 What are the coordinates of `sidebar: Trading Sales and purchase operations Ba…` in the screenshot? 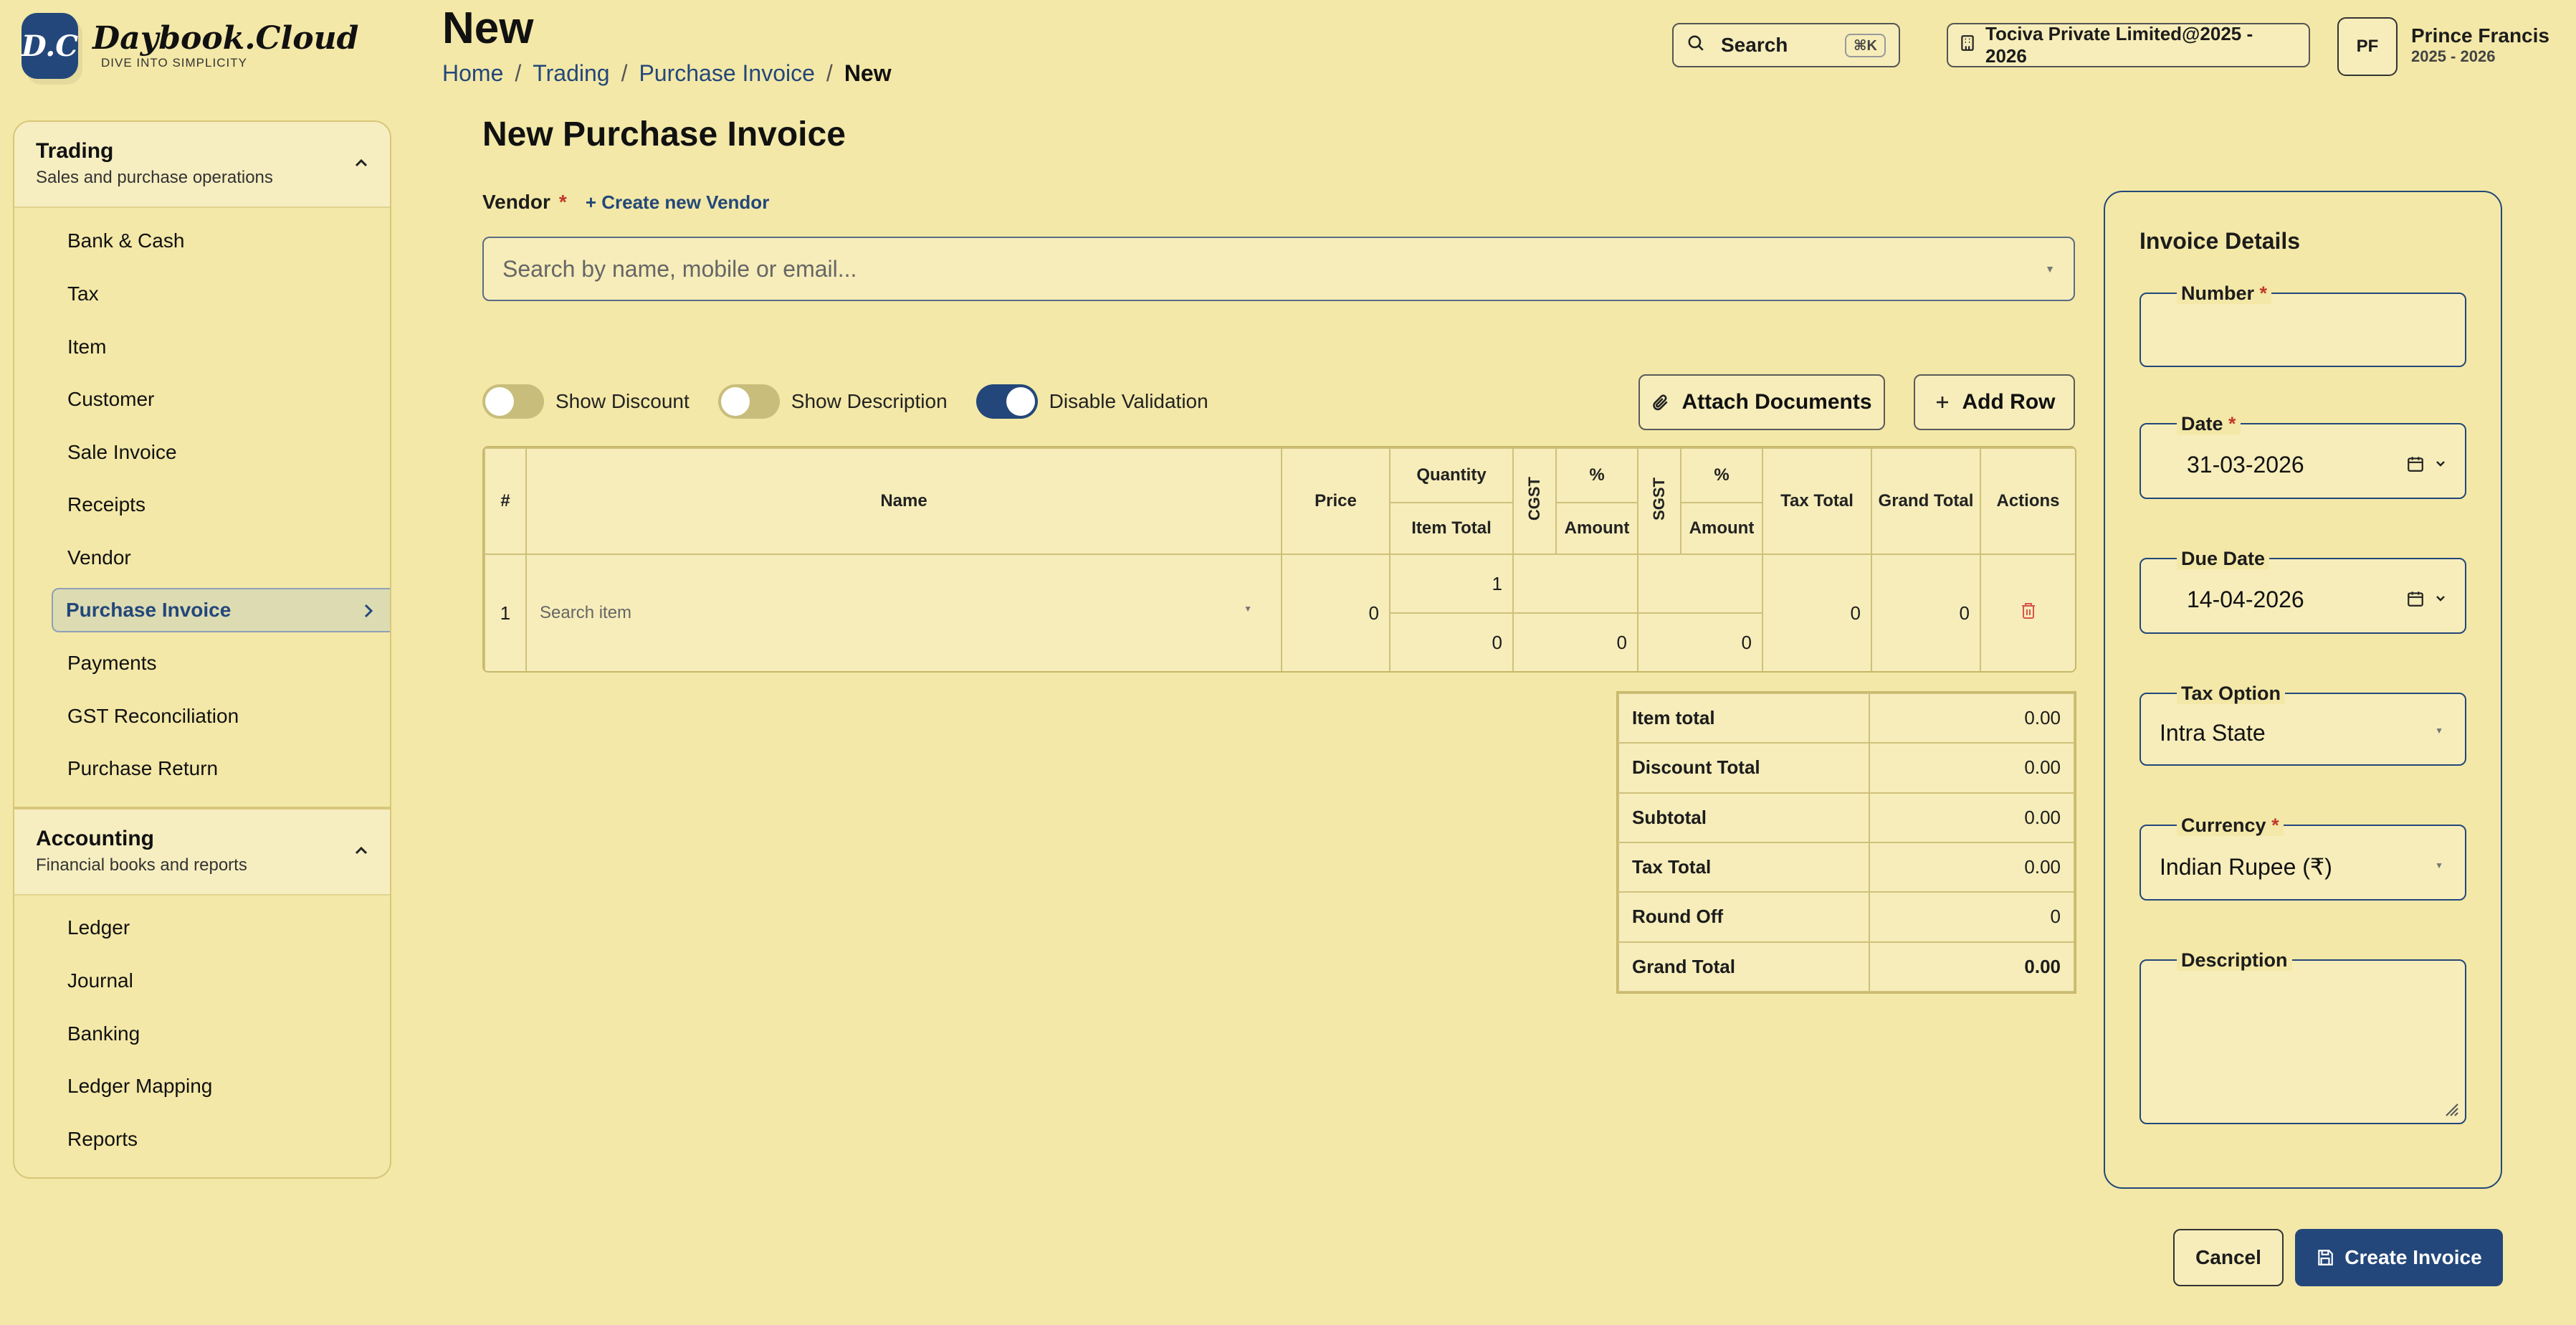 It's located at (202, 649).